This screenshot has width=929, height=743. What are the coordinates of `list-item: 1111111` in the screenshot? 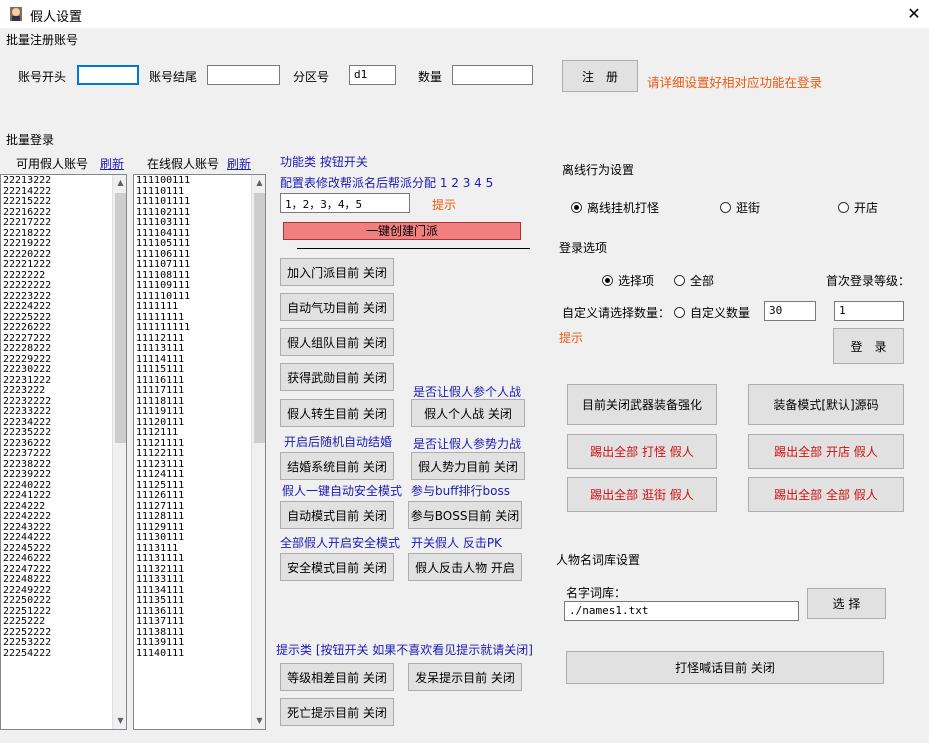 It's located at (163, 307).